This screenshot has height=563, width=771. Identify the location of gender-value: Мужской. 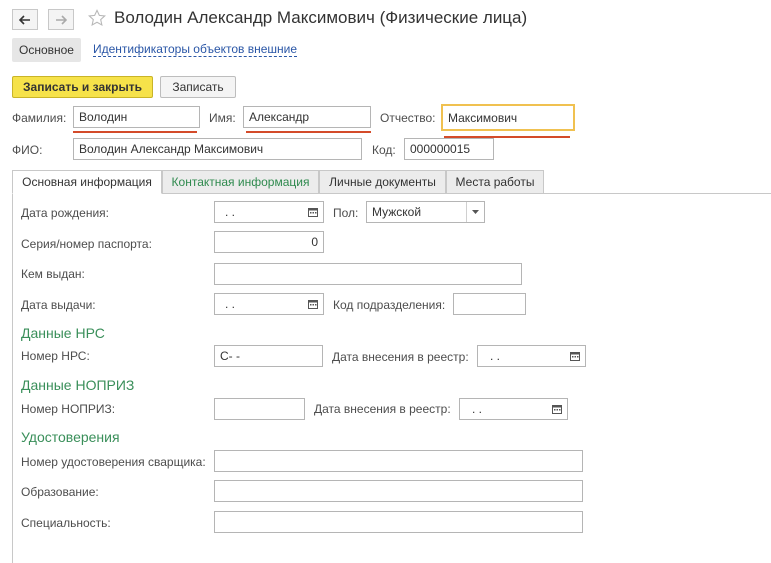
(397, 212).